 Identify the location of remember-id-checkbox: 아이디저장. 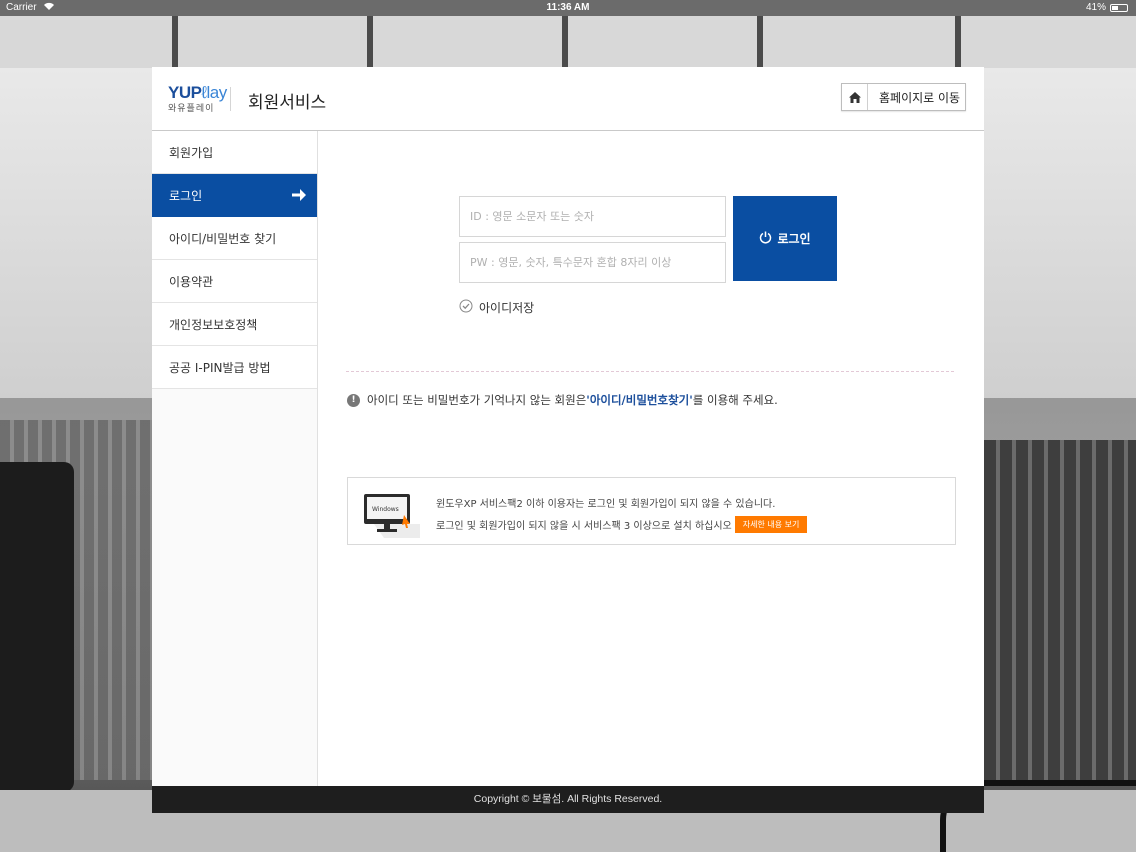
(496, 307).